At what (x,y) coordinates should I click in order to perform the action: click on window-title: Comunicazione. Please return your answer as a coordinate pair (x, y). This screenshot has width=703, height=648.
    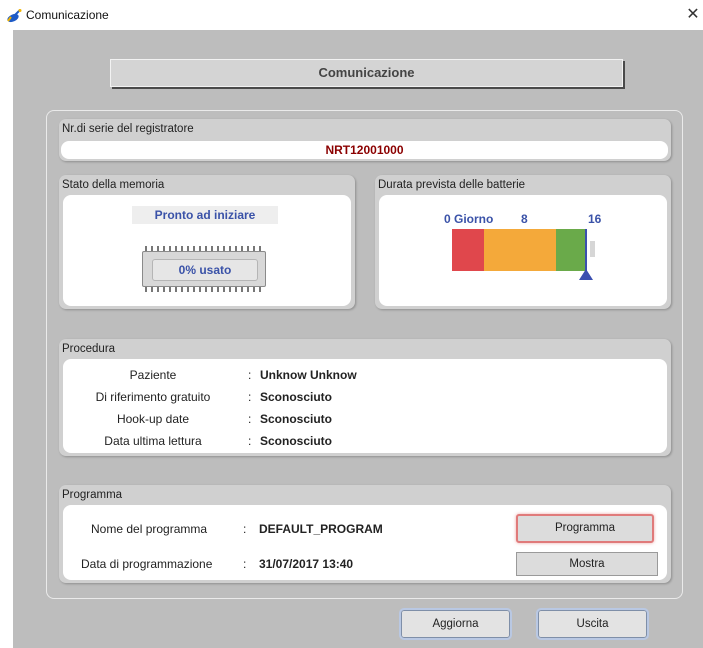
    Looking at the image, I should click on (67, 15).